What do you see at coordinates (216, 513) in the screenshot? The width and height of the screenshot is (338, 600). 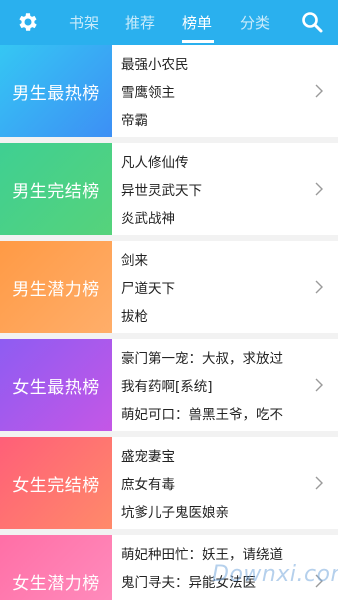 I see `book-title: 坑爹儿子鬼医娘亲` at bounding box center [216, 513].